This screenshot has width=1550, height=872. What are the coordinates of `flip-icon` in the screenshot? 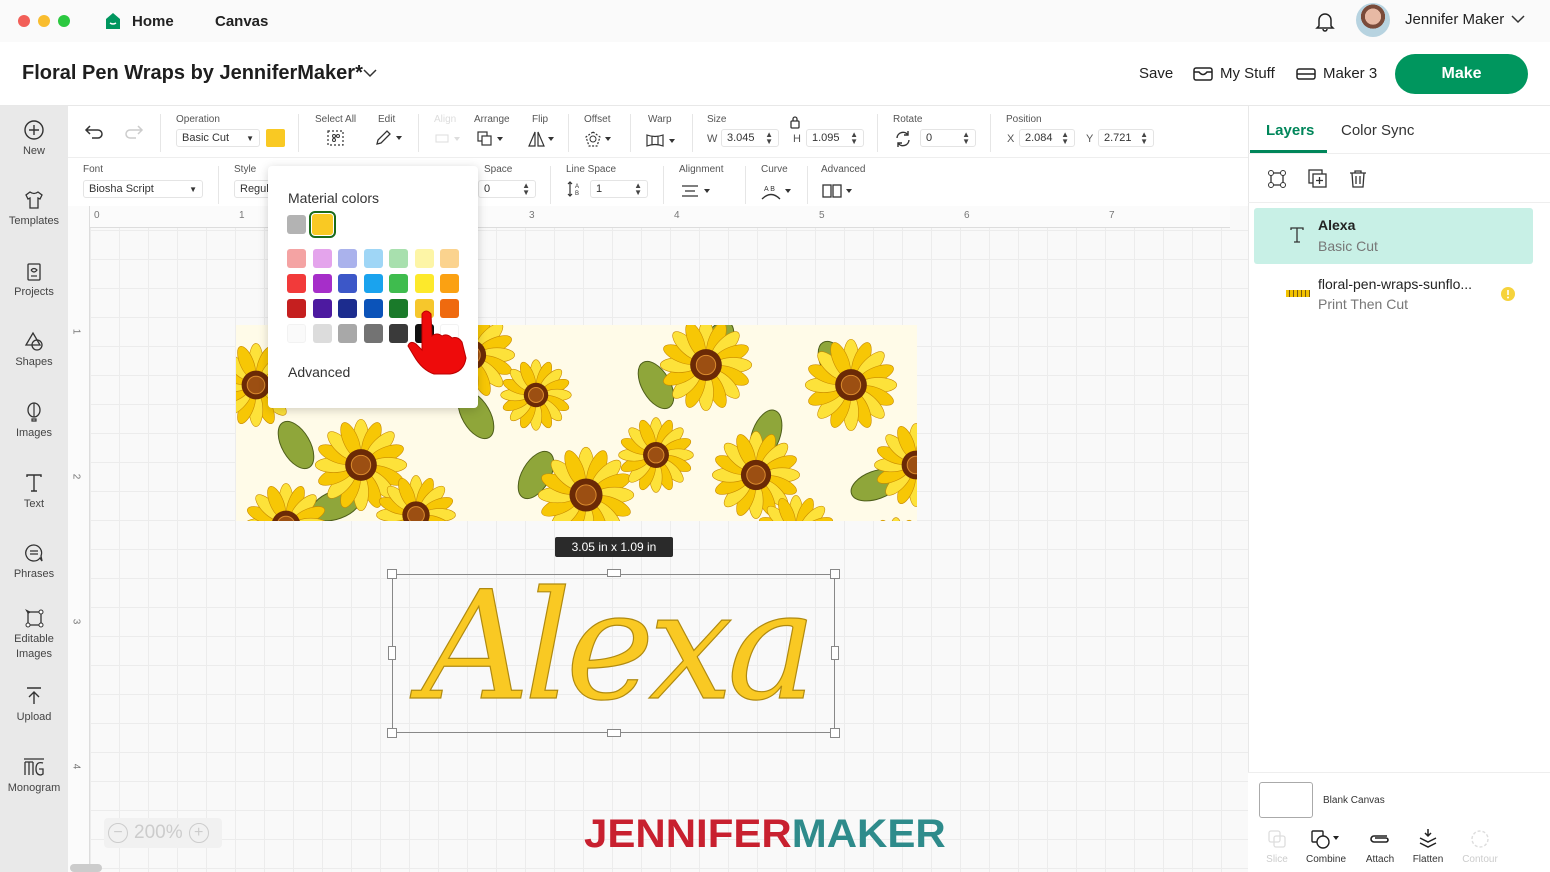 It's located at (541, 139).